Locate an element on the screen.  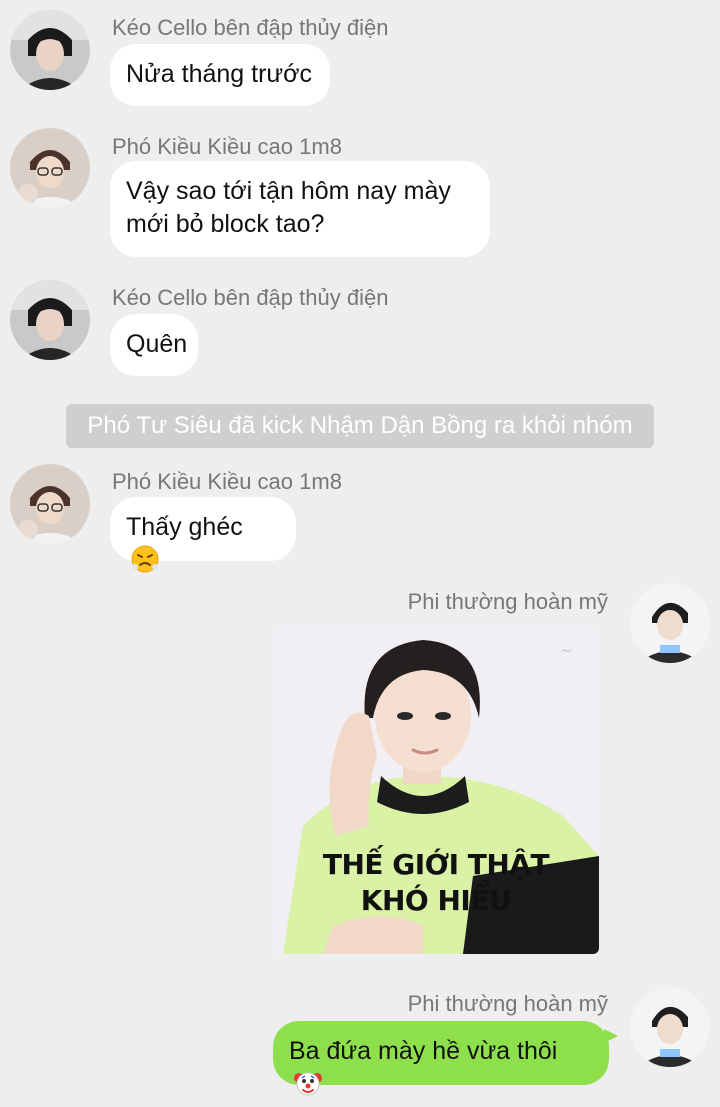
message-text-line: Vậy sao tới tận hôm nay mày is located at coordinates (288, 191).